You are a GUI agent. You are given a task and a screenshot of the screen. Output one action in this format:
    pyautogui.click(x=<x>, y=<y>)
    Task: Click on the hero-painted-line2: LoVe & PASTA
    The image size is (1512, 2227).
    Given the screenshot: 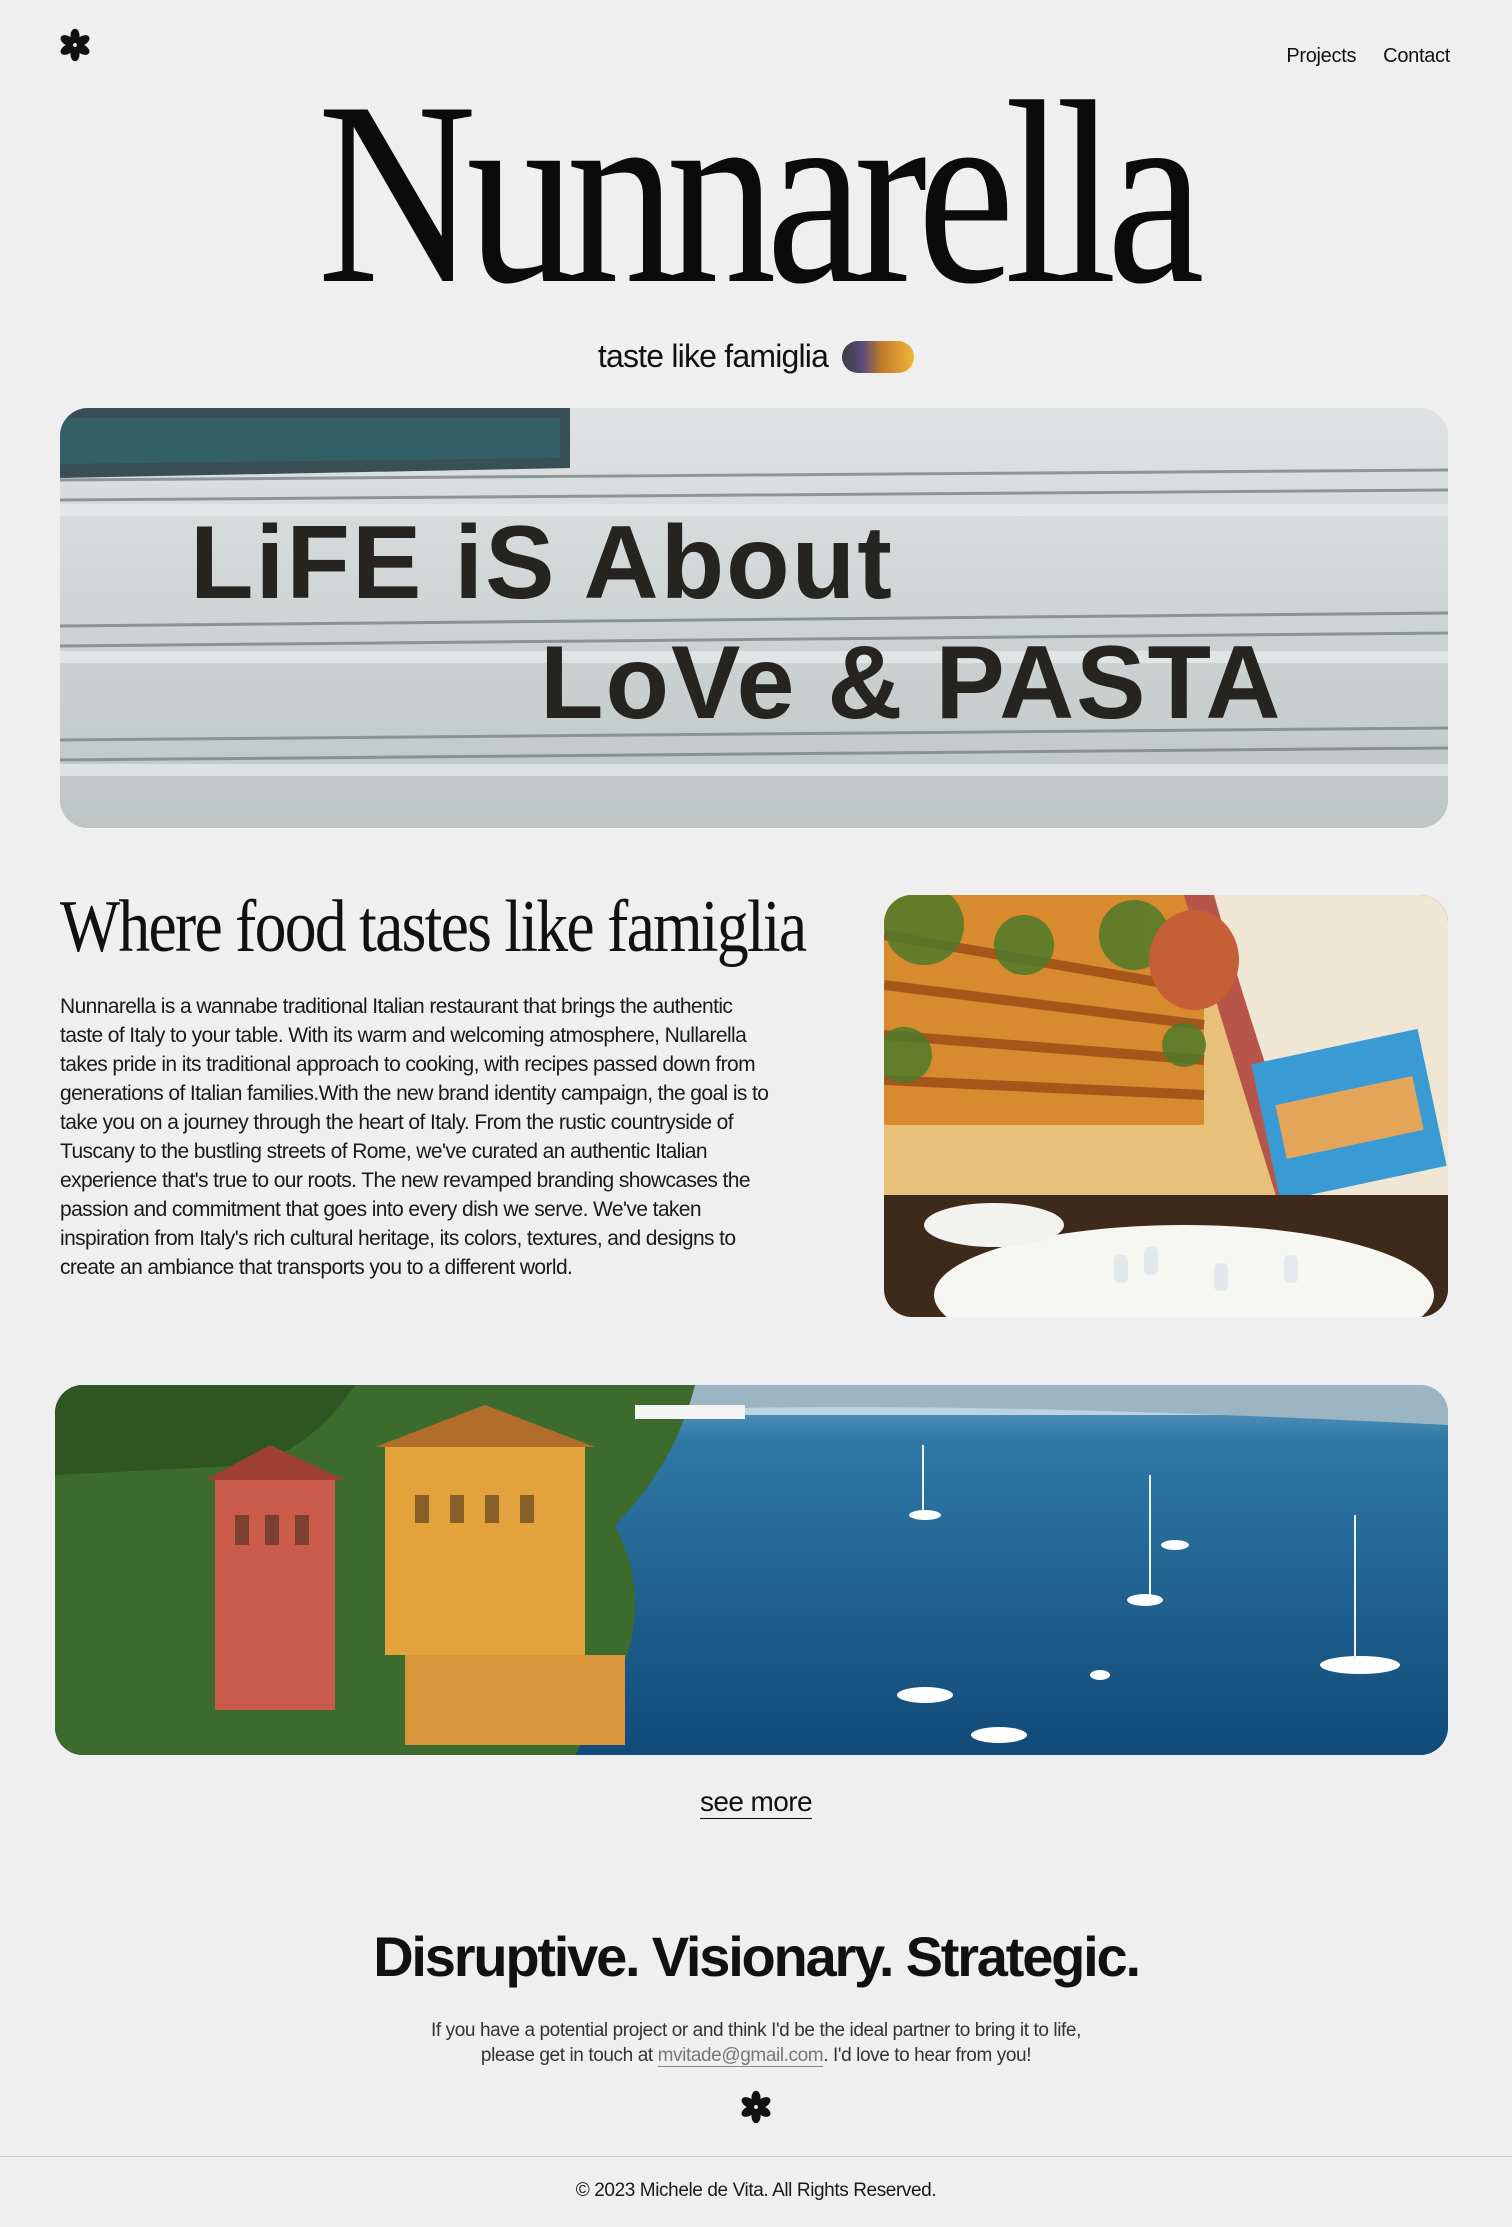 What is the action you would take?
    pyautogui.click(x=911, y=683)
    